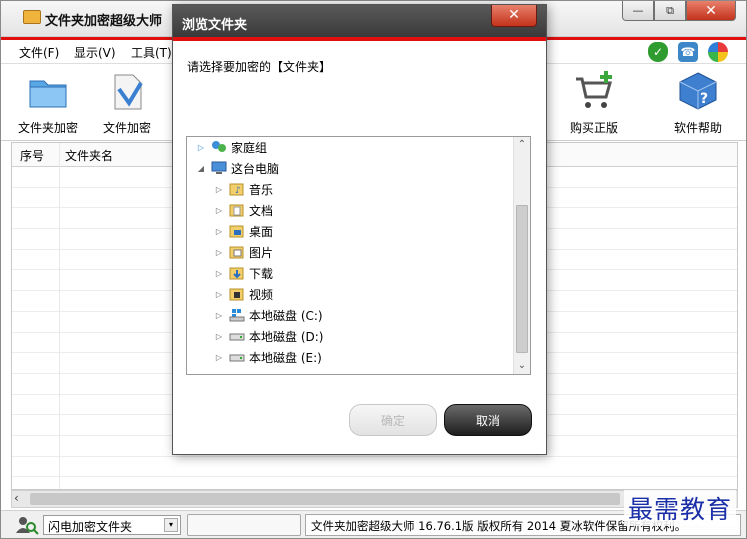  Describe the element at coordinates (112, 525) in the screenshot. I see `encrypt-mode-select: 闪电加密文件夹 ▾` at that location.